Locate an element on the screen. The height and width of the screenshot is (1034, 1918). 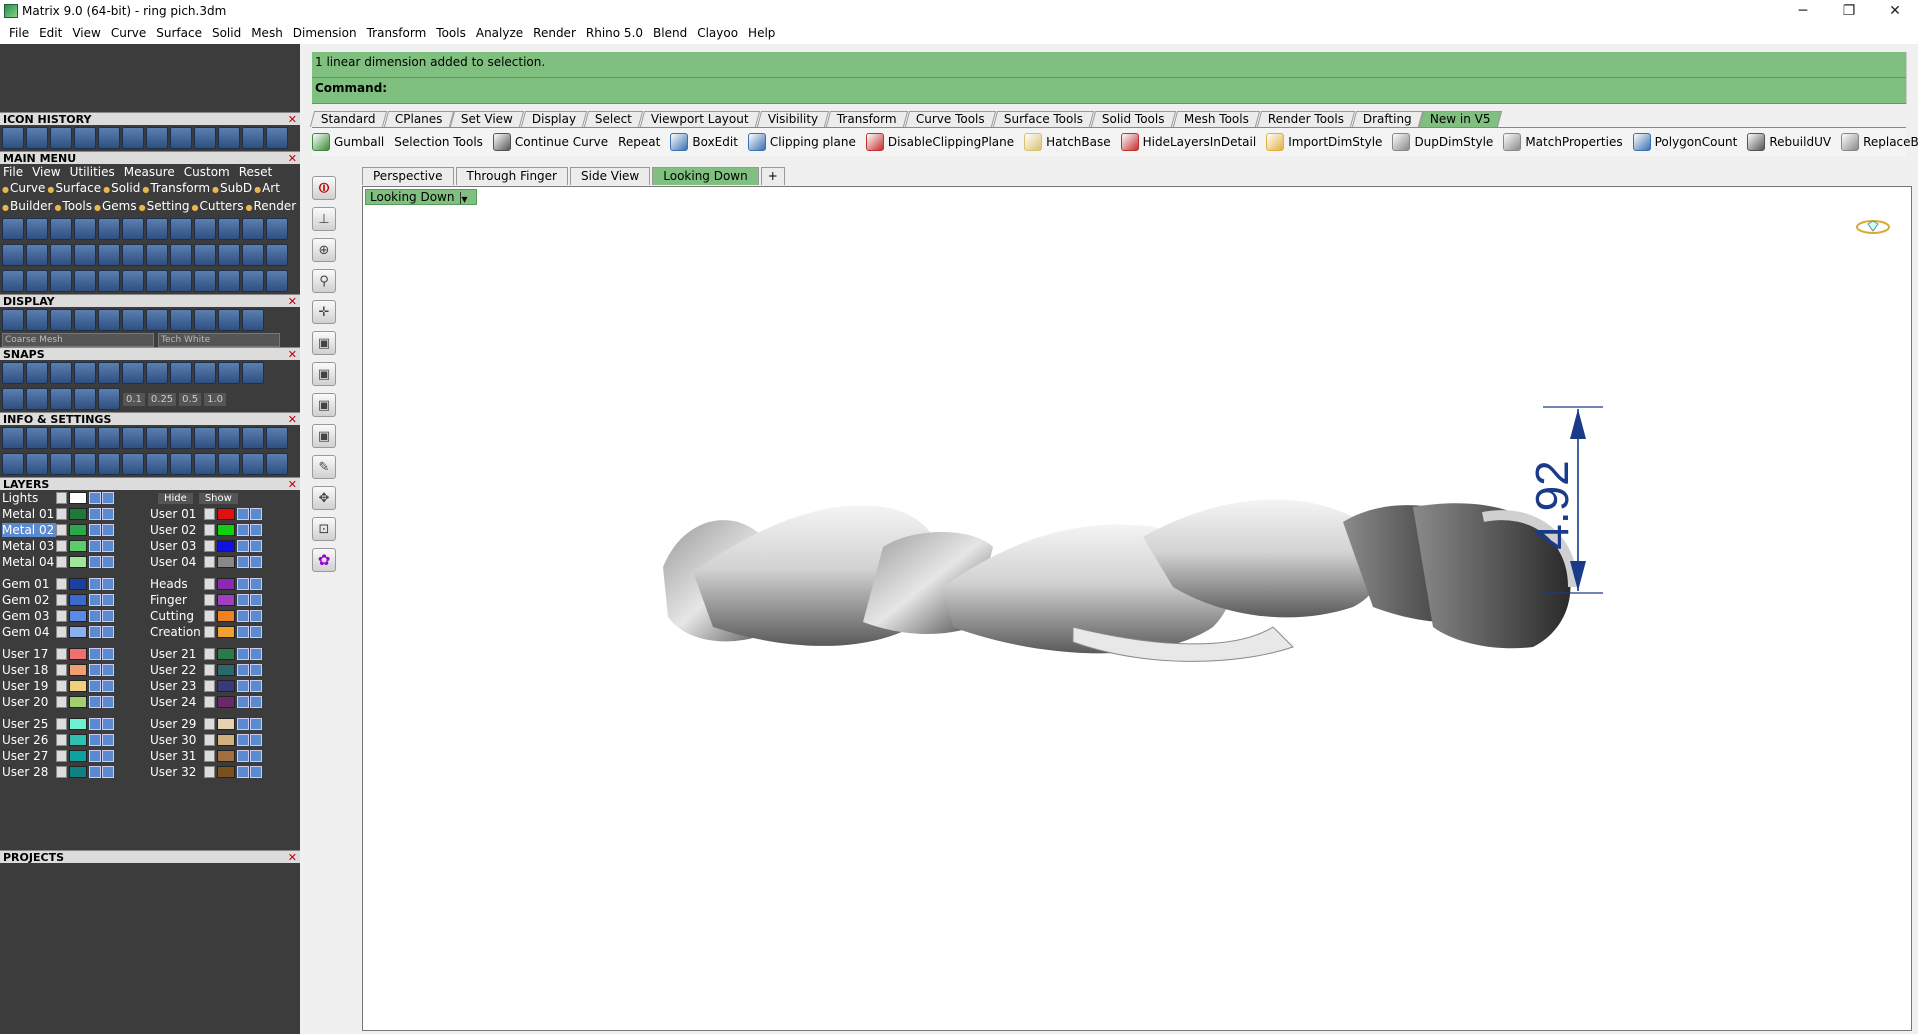
view-front-icon: ▣ is located at coordinates (324, 374).